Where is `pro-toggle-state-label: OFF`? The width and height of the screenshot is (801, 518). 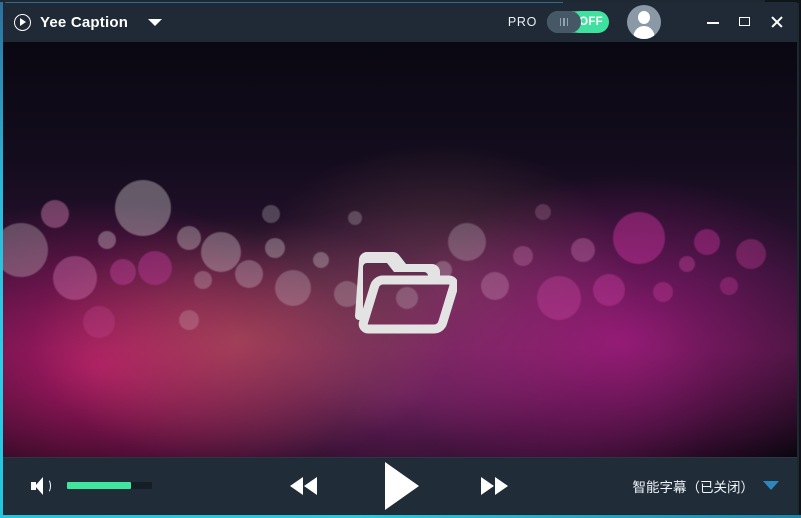 pro-toggle-state-label: OFF is located at coordinates (591, 22).